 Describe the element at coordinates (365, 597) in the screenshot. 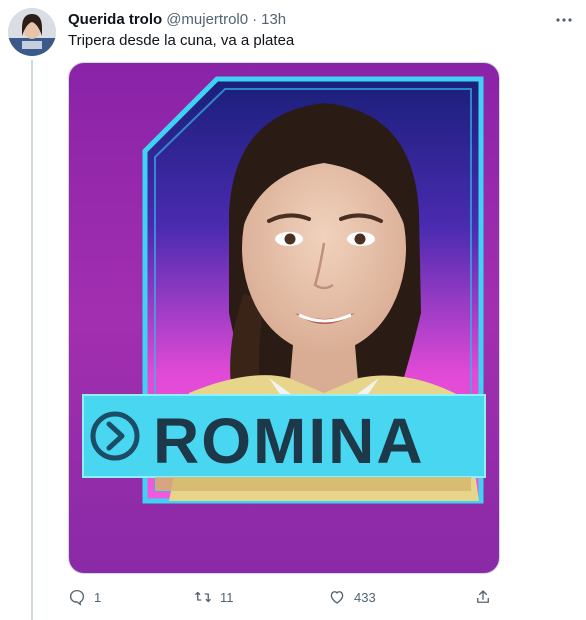

I see `like-count: 433` at that location.